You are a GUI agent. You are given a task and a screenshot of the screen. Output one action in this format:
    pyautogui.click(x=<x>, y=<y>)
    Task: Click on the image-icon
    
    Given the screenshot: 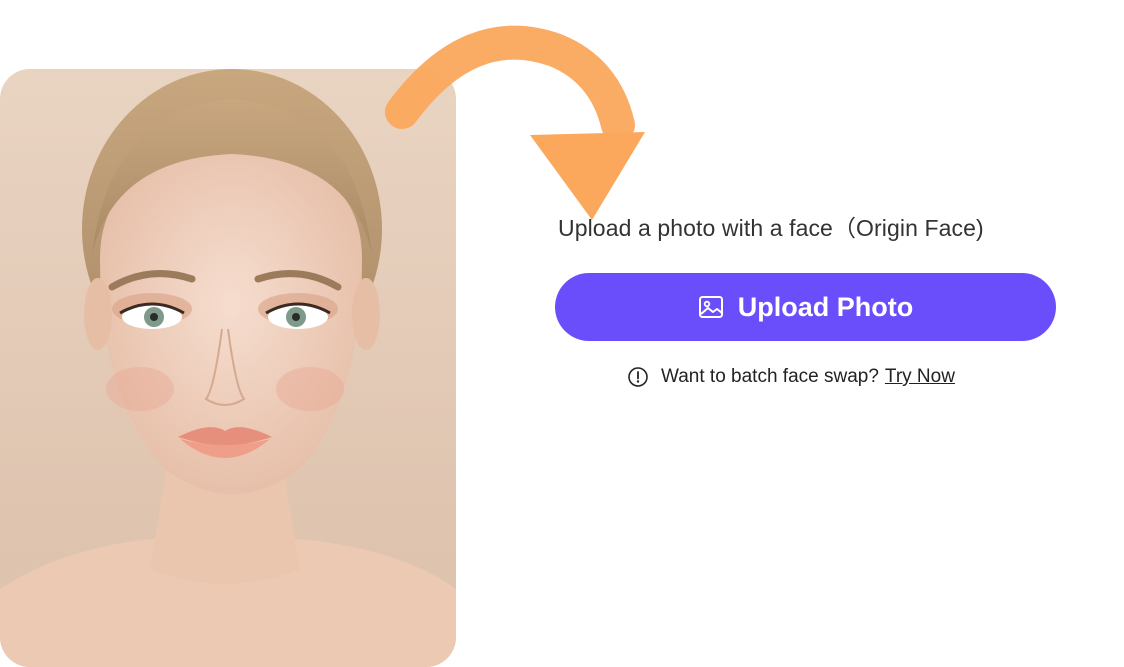 What is the action you would take?
    pyautogui.click(x=710, y=307)
    